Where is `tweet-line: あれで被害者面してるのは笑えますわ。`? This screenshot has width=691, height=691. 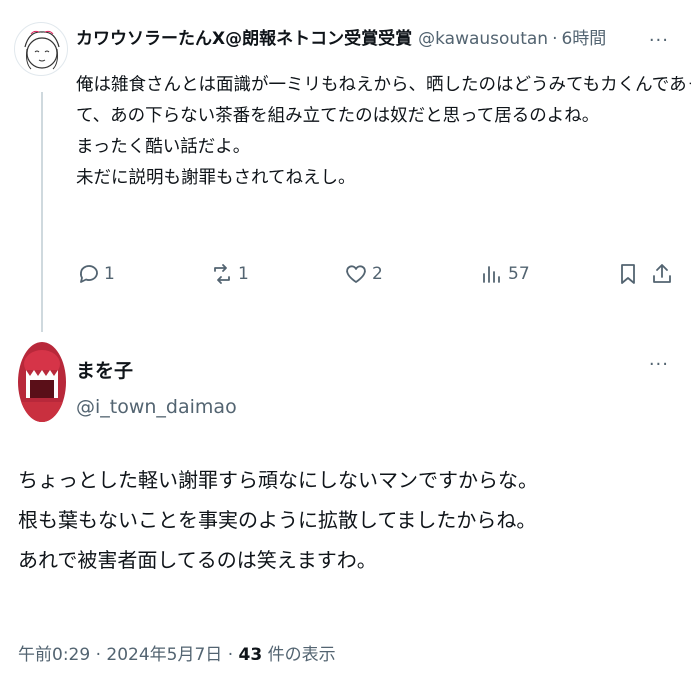 tweet-line: あれで被害者面してるのは笑えますわ。 is located at coordinates (197, 560).